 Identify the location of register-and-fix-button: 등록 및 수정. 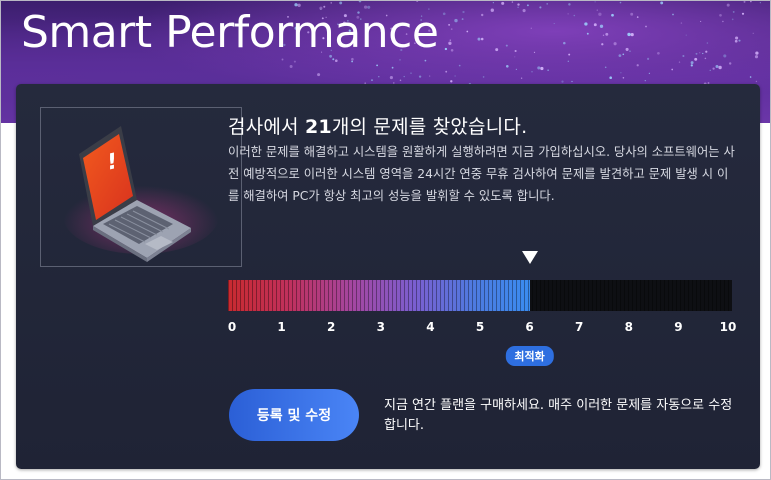
(294, 415).